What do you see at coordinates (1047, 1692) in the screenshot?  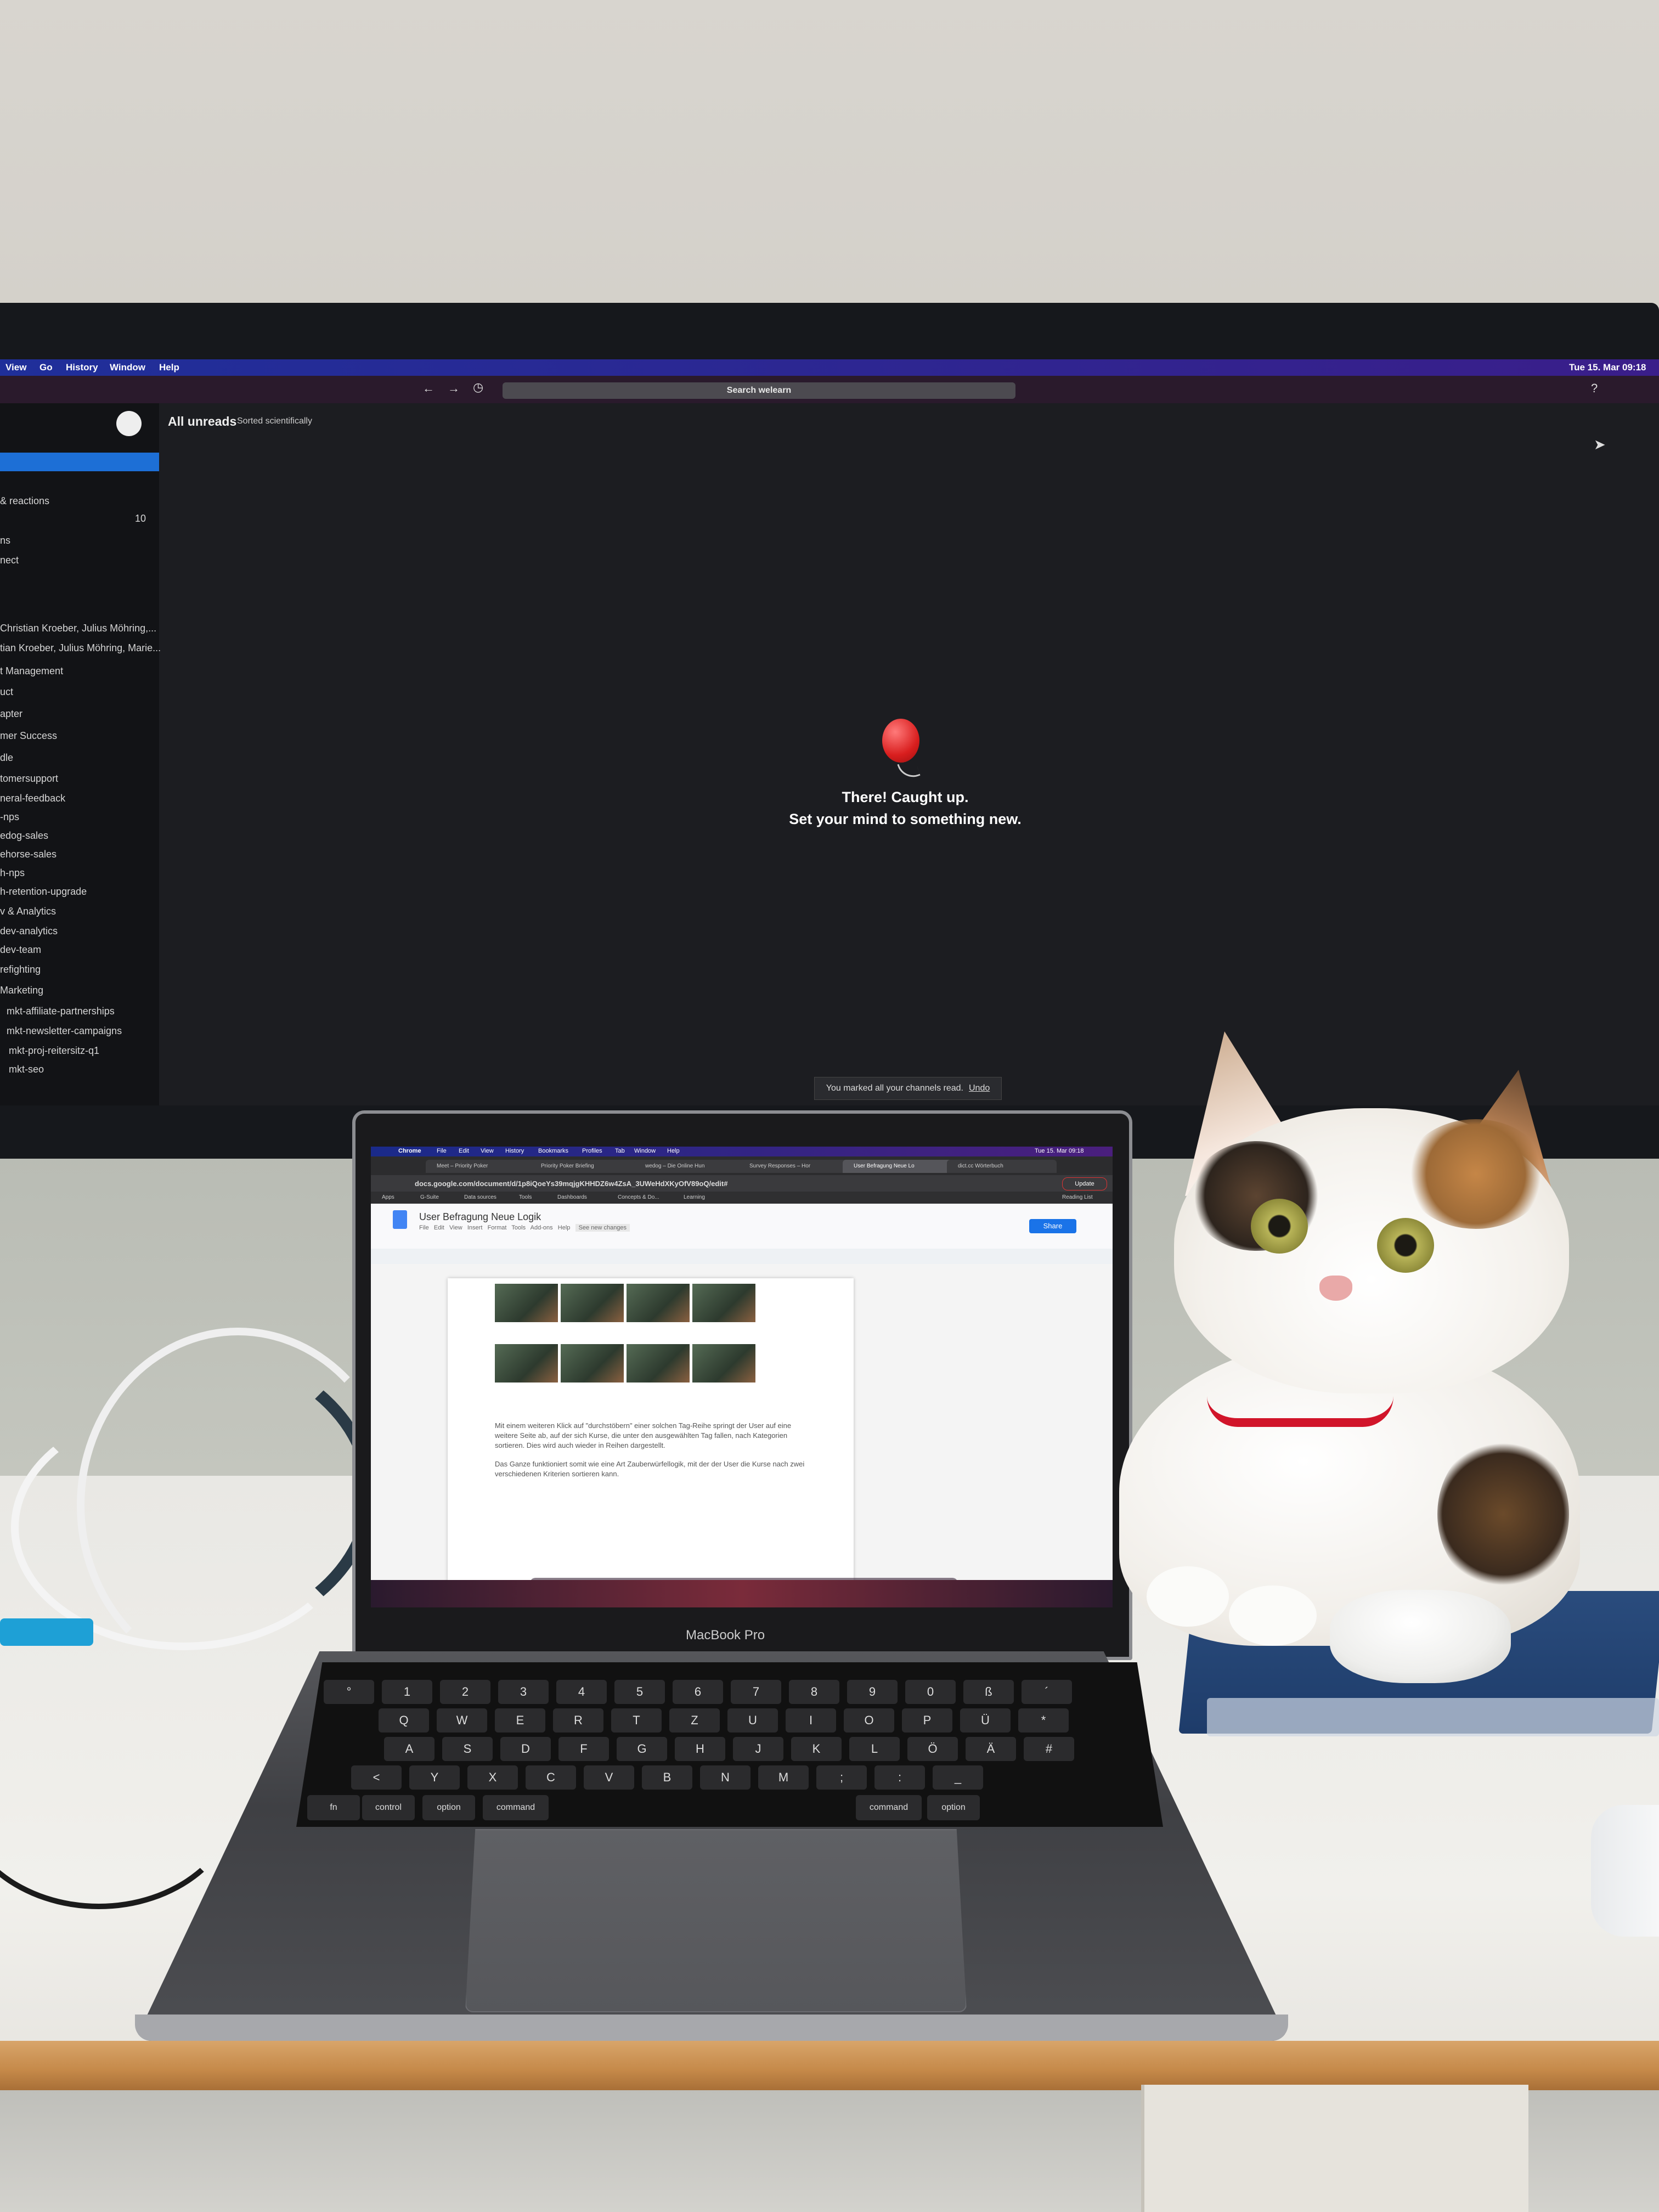 I see `key: ´` at bounding box center [1047, 1692].